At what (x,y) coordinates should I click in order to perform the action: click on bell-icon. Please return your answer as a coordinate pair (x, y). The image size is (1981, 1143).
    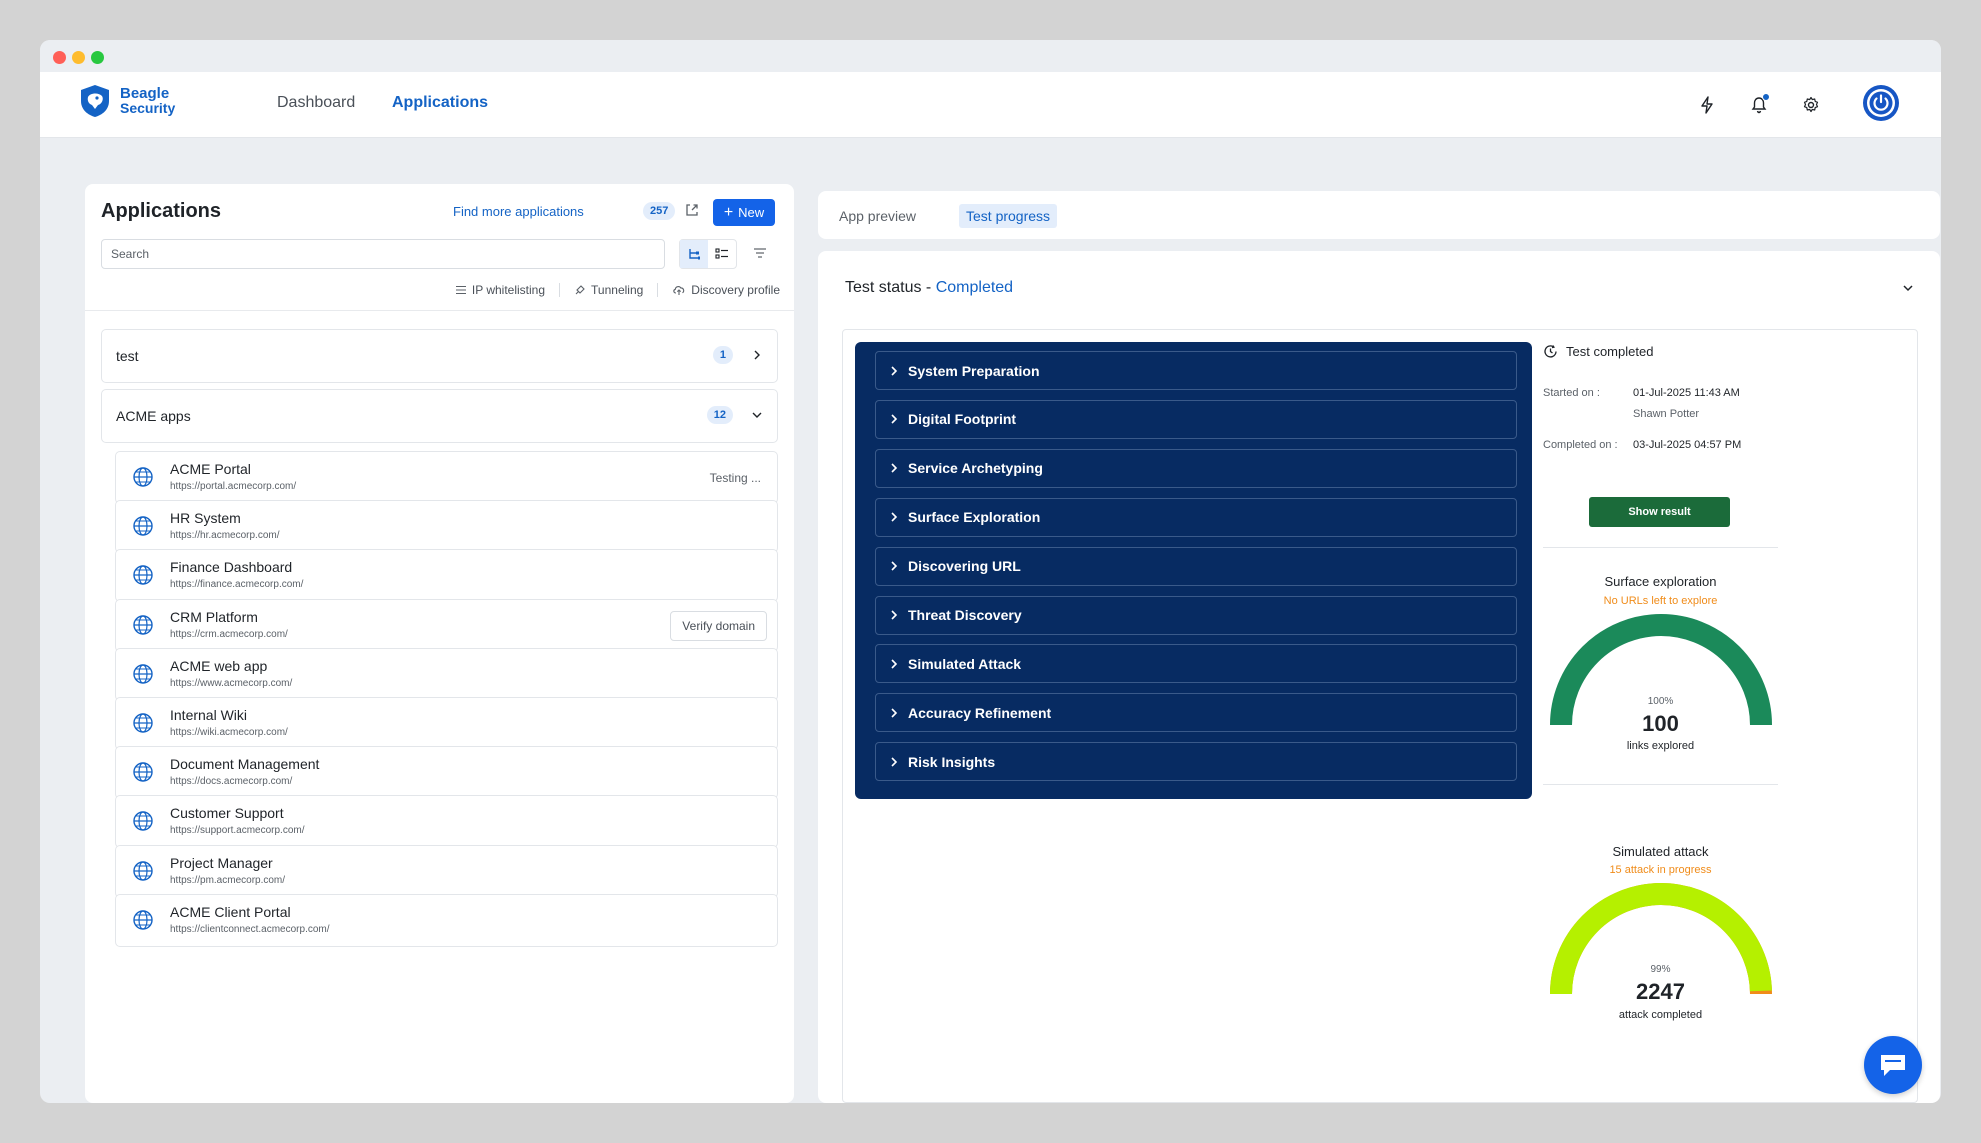
    Looking at the image, I should click on (1759, 105).